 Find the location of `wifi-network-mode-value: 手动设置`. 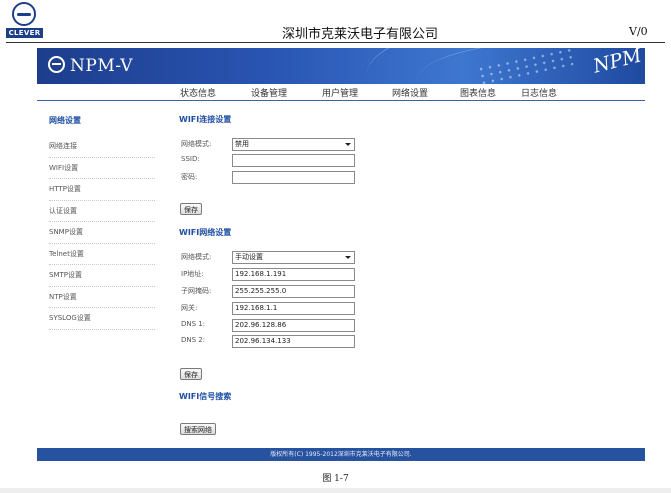

wifi-network-mode-value: 手动设置 is located at coordinates (249, 257).